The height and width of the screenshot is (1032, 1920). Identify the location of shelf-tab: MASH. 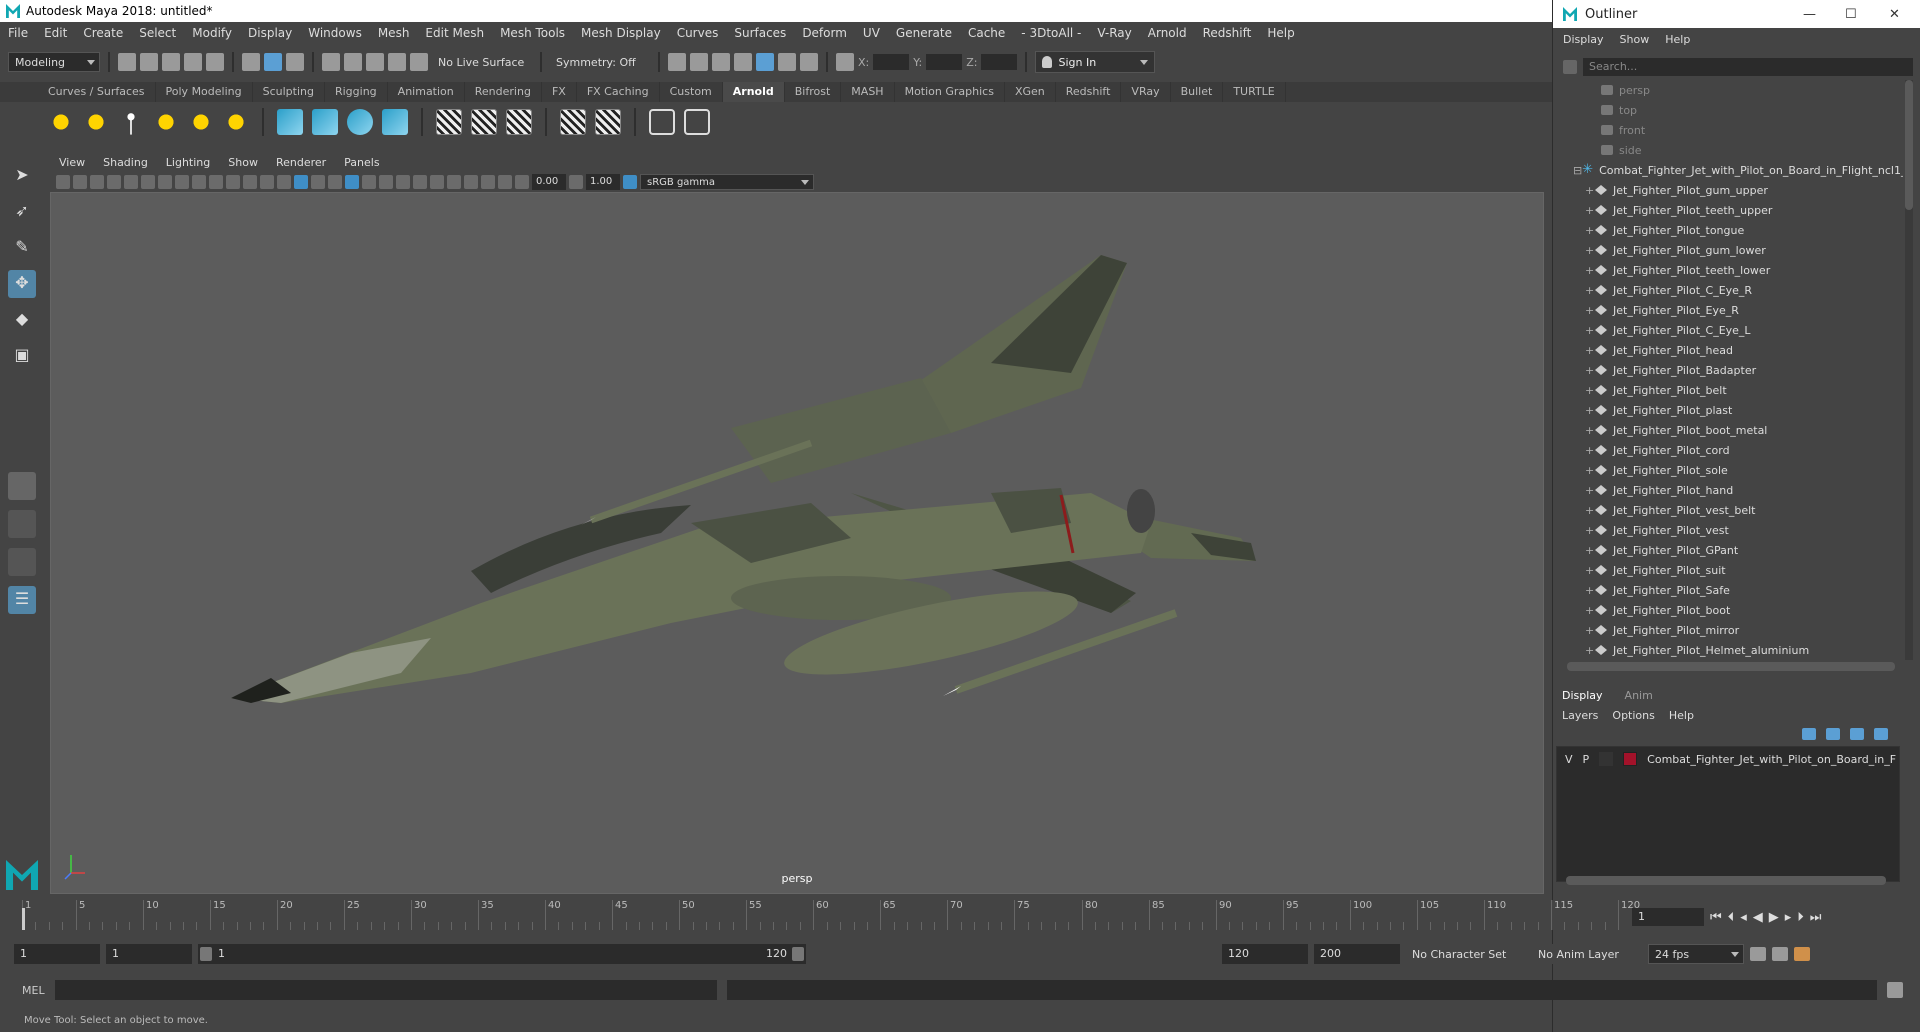
(868, 92).